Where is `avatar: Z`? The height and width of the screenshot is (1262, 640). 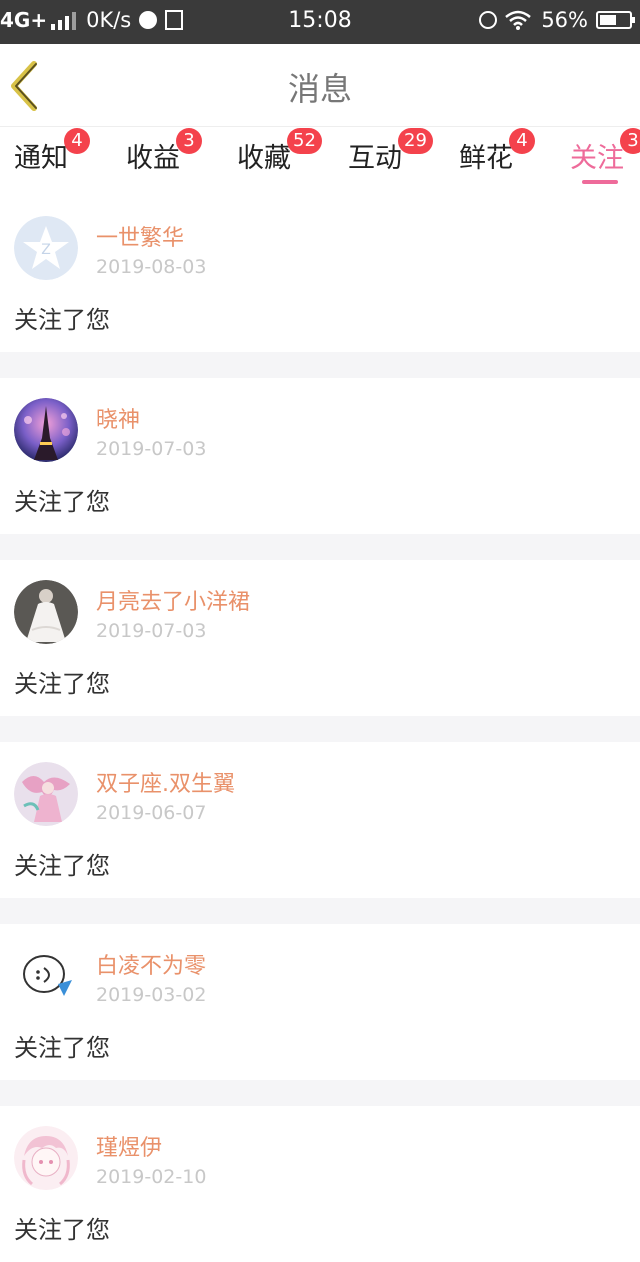
avatar: Z is located at coordinates (46, 248).